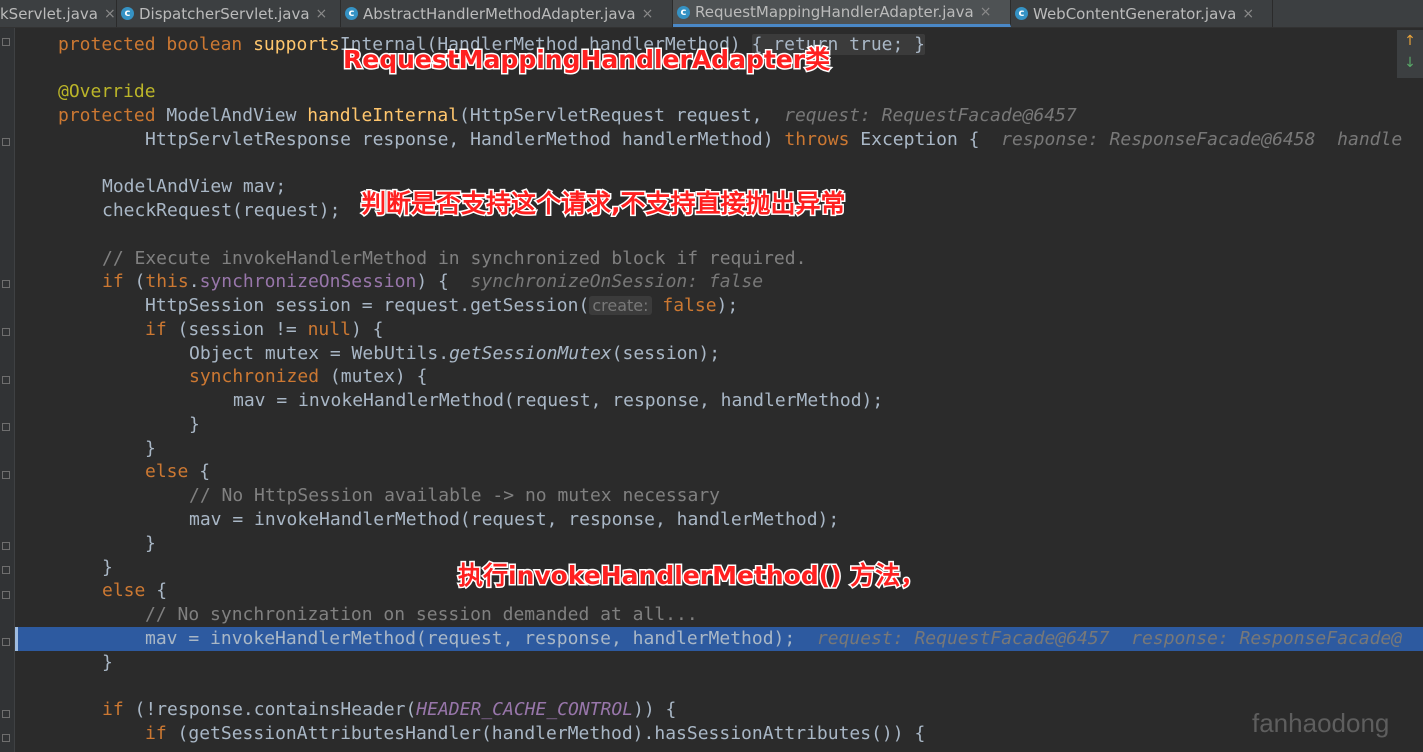  What do you see at coordinates (1321, 723) in the screenshot?
I see `watermark: fanhaodong` at bounding box center [1321, 723].